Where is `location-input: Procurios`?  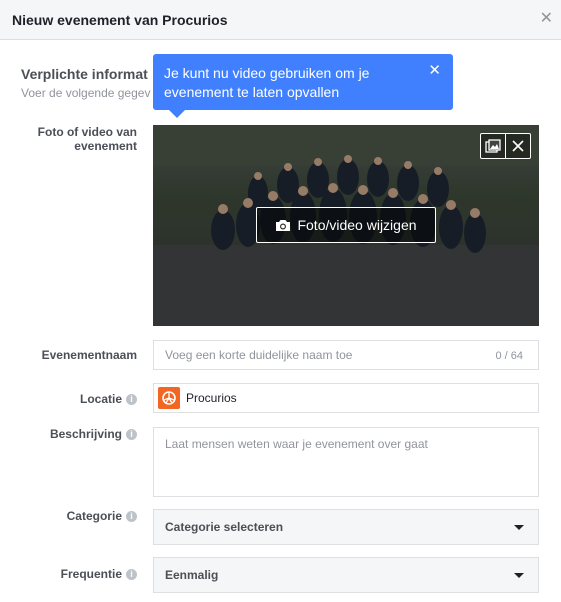 location-input: Procurios is located at coordinates (346, 398).